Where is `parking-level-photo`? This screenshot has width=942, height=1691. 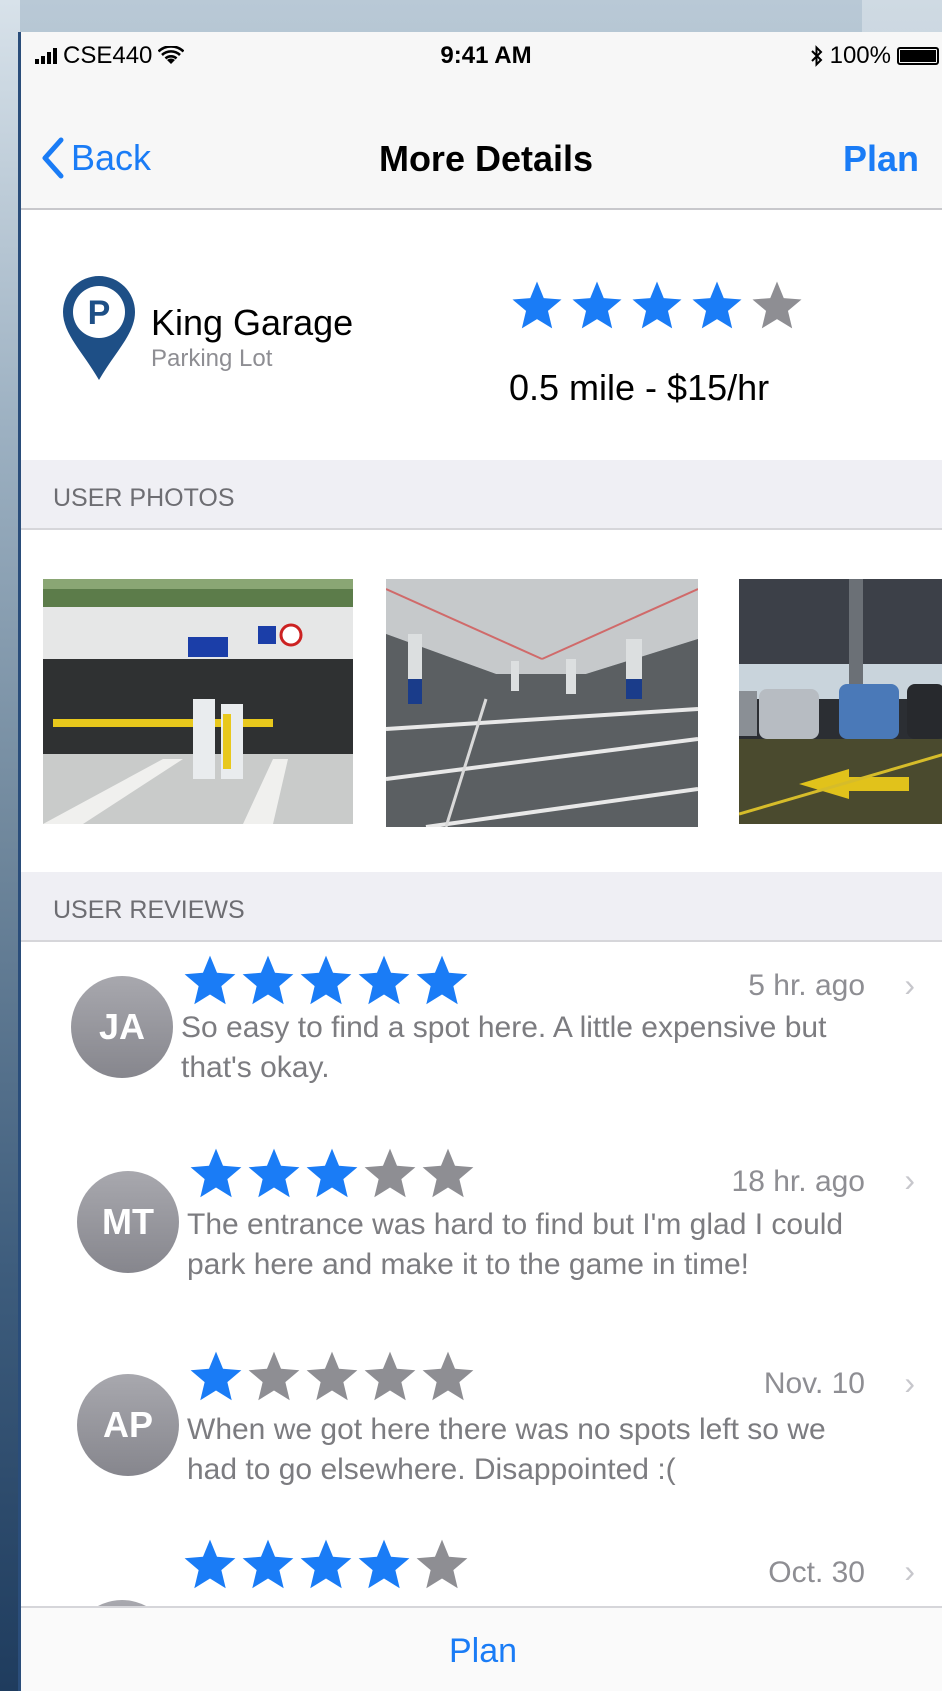
parking-level-photo is located at coordinates (542, 703).